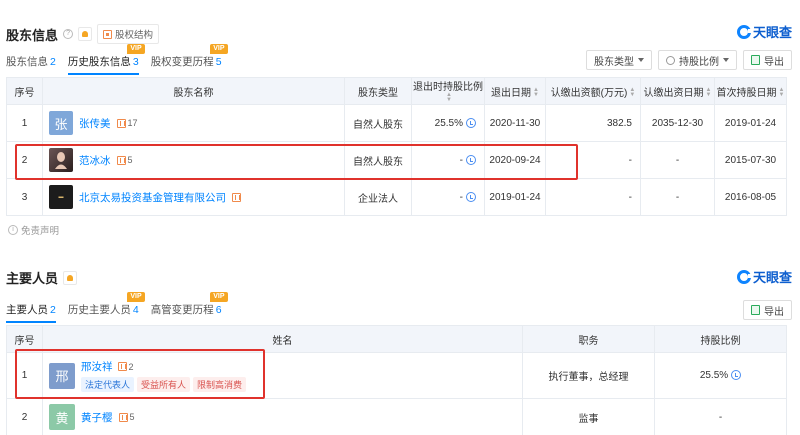 This screenshot has width=800, height=435. Describe the element at coordinates (40, 231) in the screenshot. I see `disclaimer-label: 免责声明` at that location.